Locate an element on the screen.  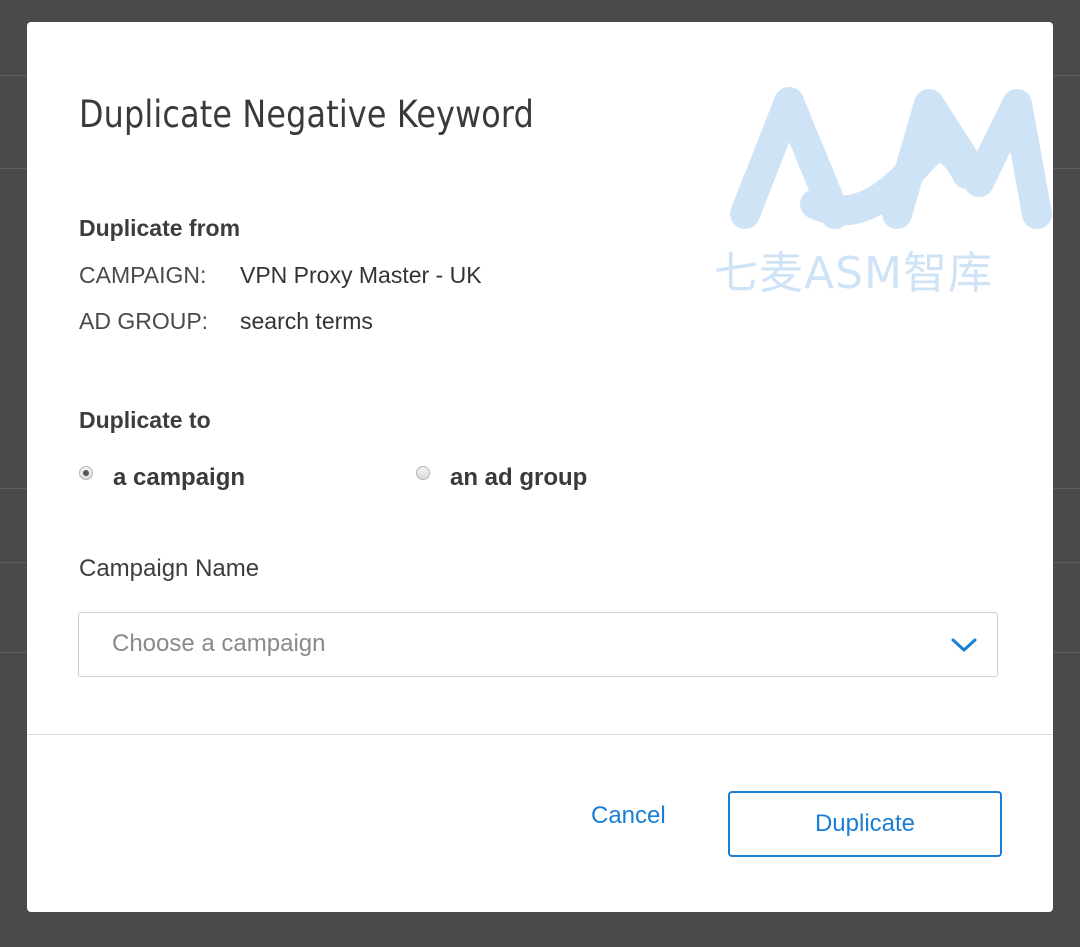
adgroup-key: AD GROUP: is located at coordinates (144, 321).